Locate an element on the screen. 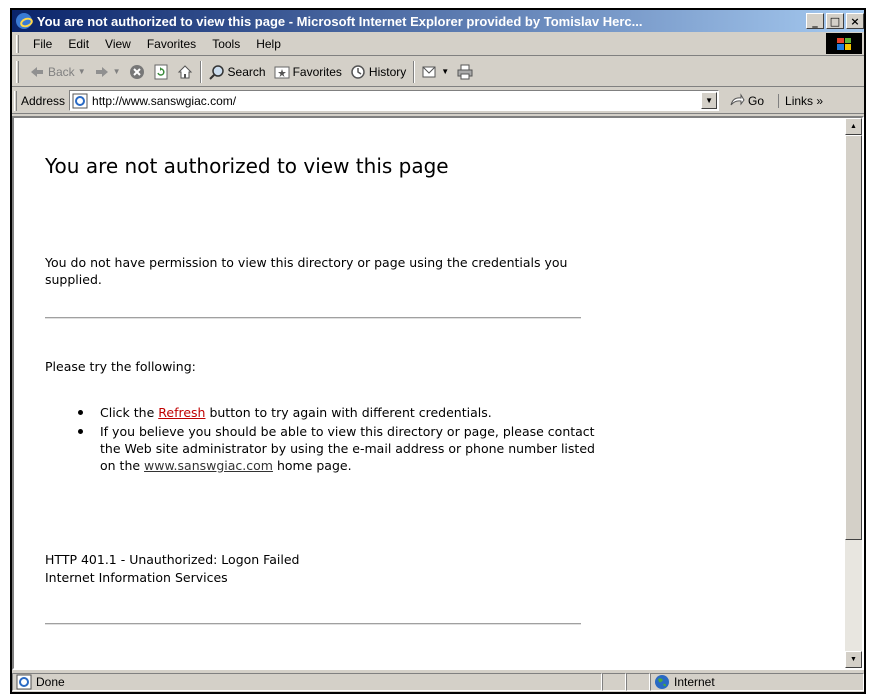 This screenshot has width=871, height=697. scroll-down-button: ▼ is located at coordinates (853, 659).